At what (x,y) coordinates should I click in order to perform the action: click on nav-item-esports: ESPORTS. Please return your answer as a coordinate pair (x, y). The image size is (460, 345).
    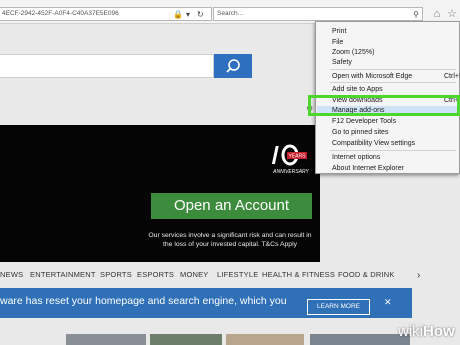
    Looking at the image, I should click on (155, 274).